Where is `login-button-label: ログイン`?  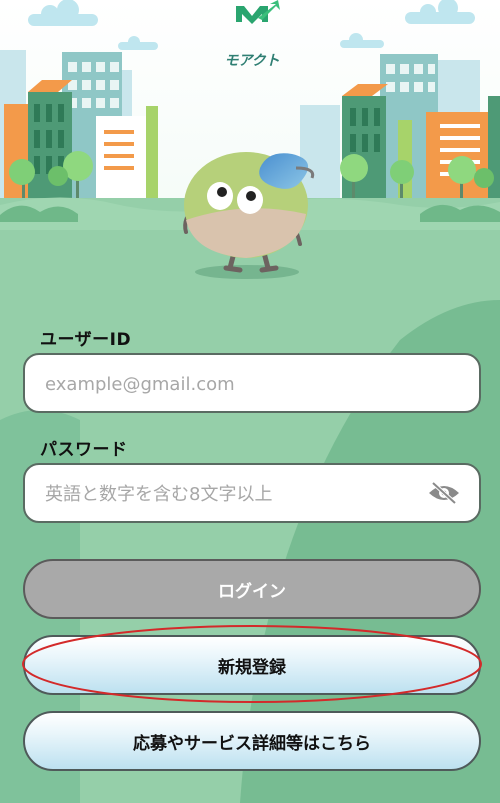
login-button-label: ログイン is located at coordinates (252, 591).